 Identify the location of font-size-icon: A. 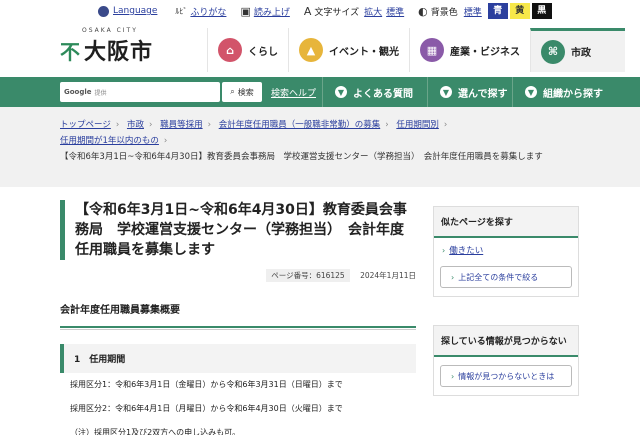
(307, 11).